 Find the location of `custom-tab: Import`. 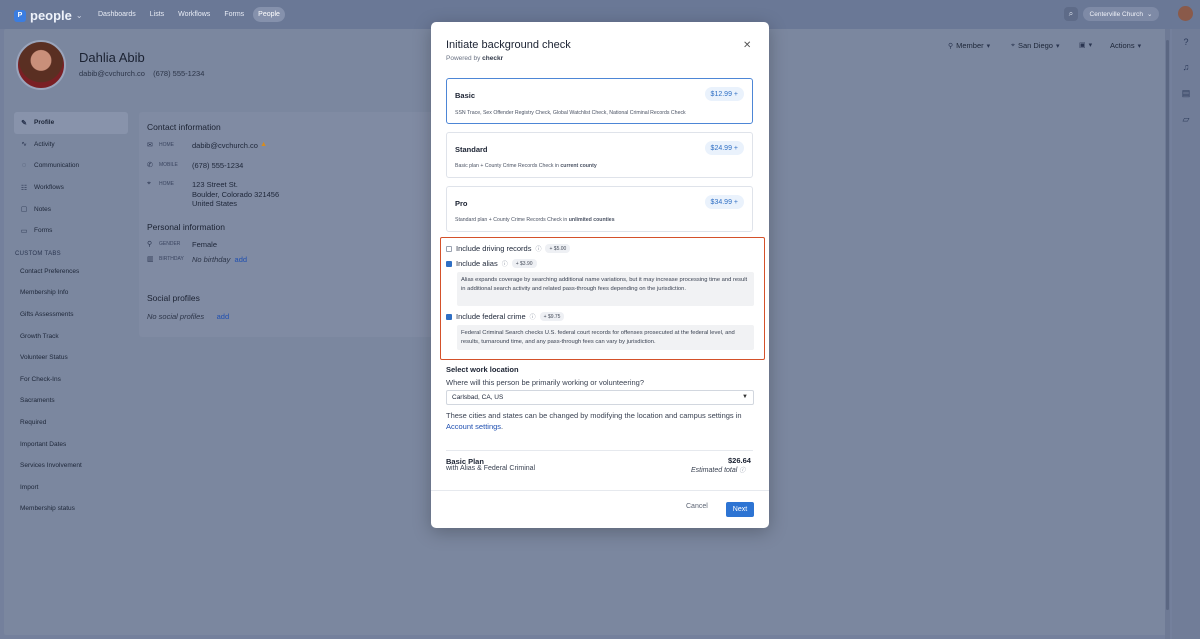

custom-tab: Import is located at coordinates (71, 488).